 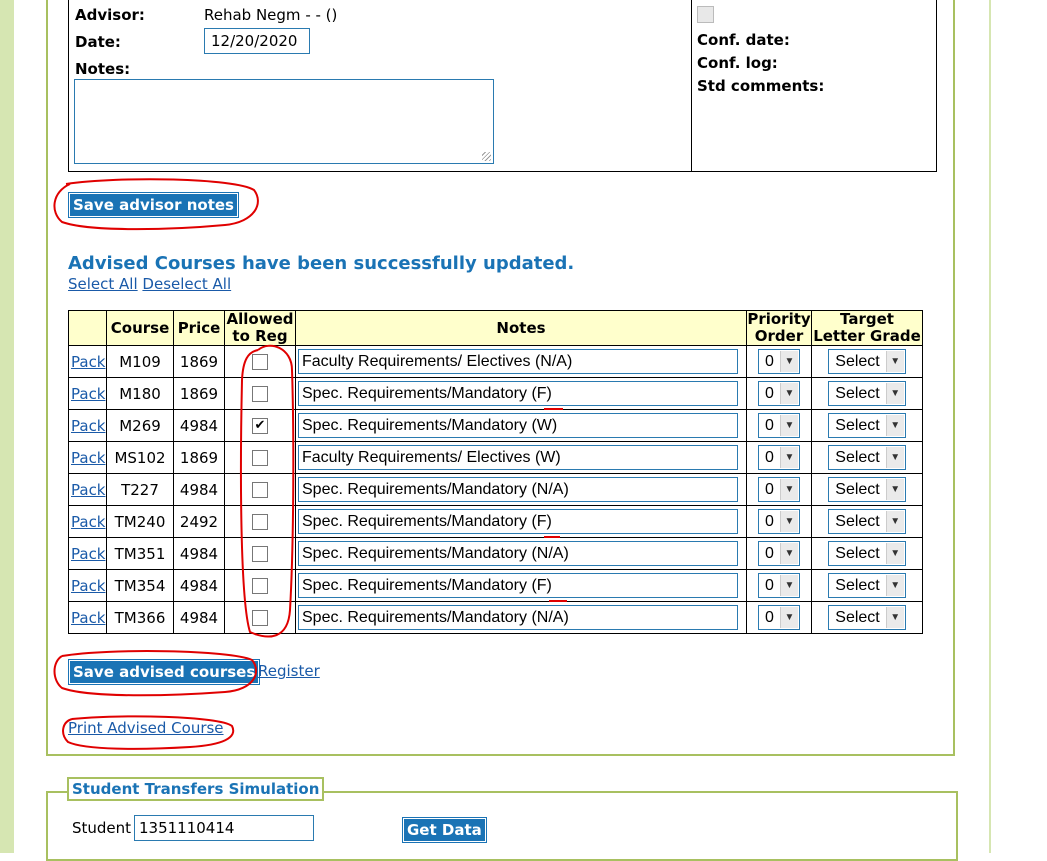 What do you see at coordinates (103, 284) in the screenshot?
I see `select-all-link: Select All` at bounding box center [103, 284].